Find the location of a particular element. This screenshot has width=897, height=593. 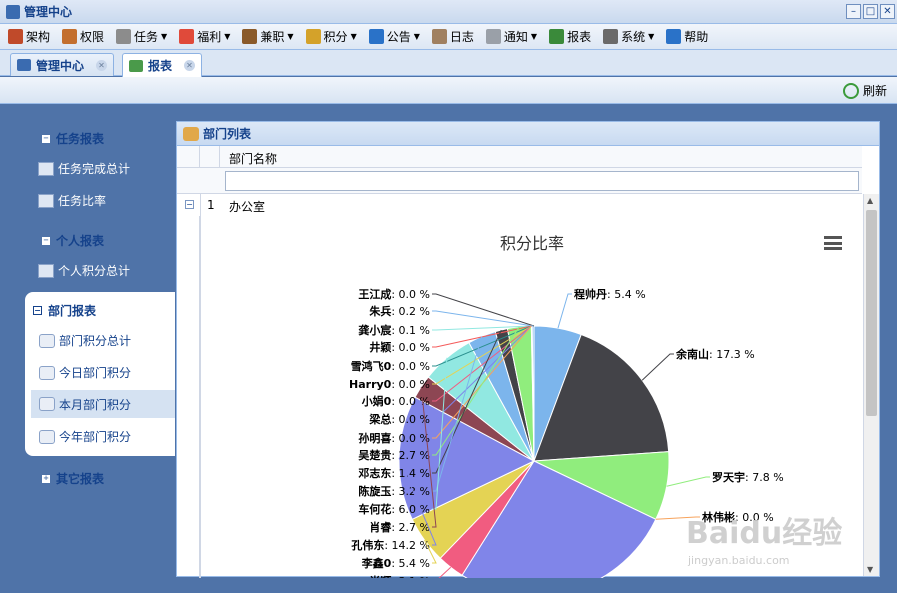

menu-label: 帮助 is located at coordinates (696, 37).